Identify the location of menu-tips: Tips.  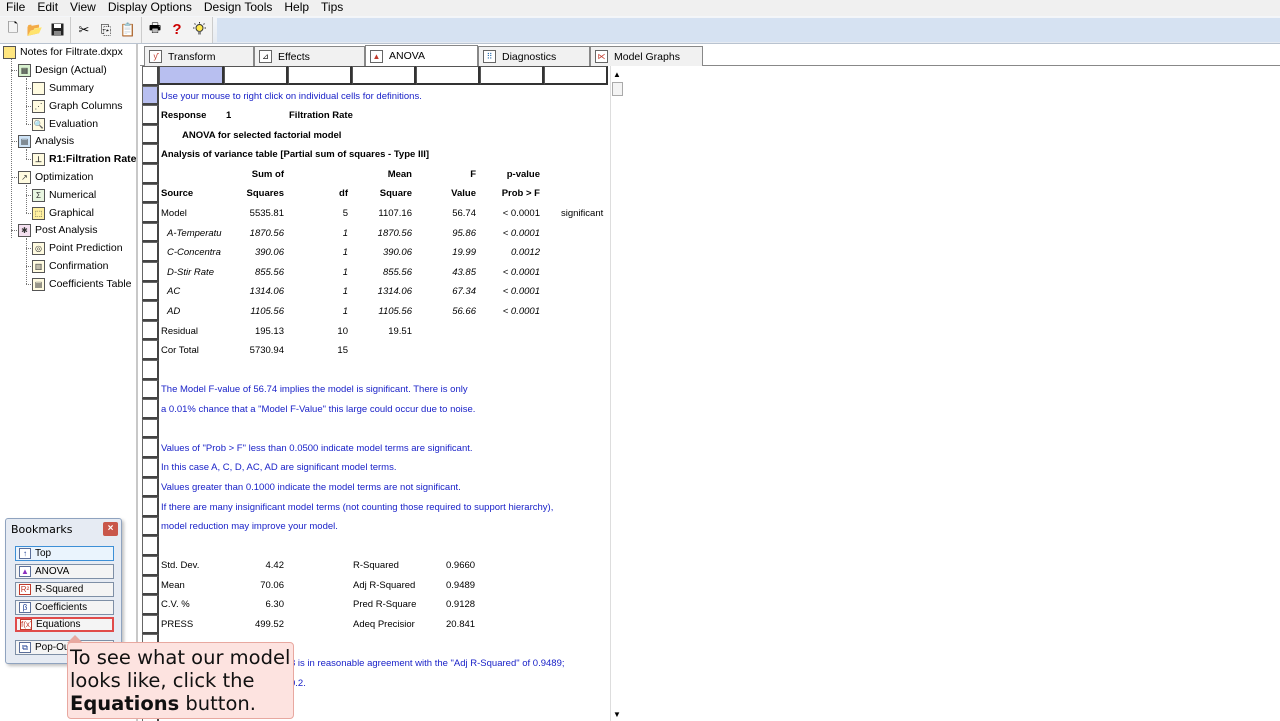
(332, 8).